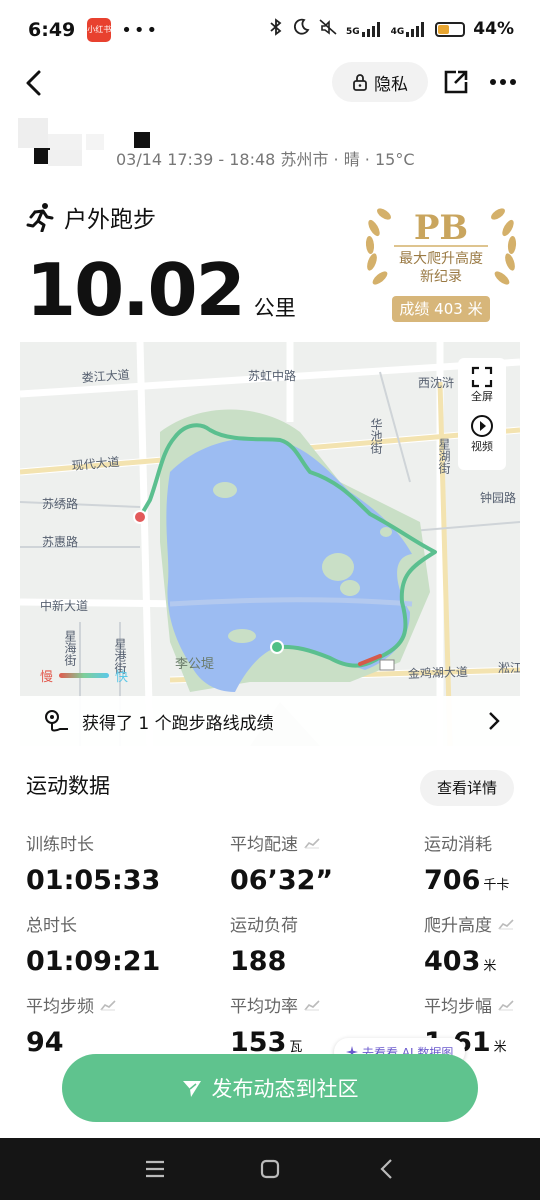 Image resolution: width=540 pixels, height=1200 pixels. I want to click on share-icon, so click(456, 82).